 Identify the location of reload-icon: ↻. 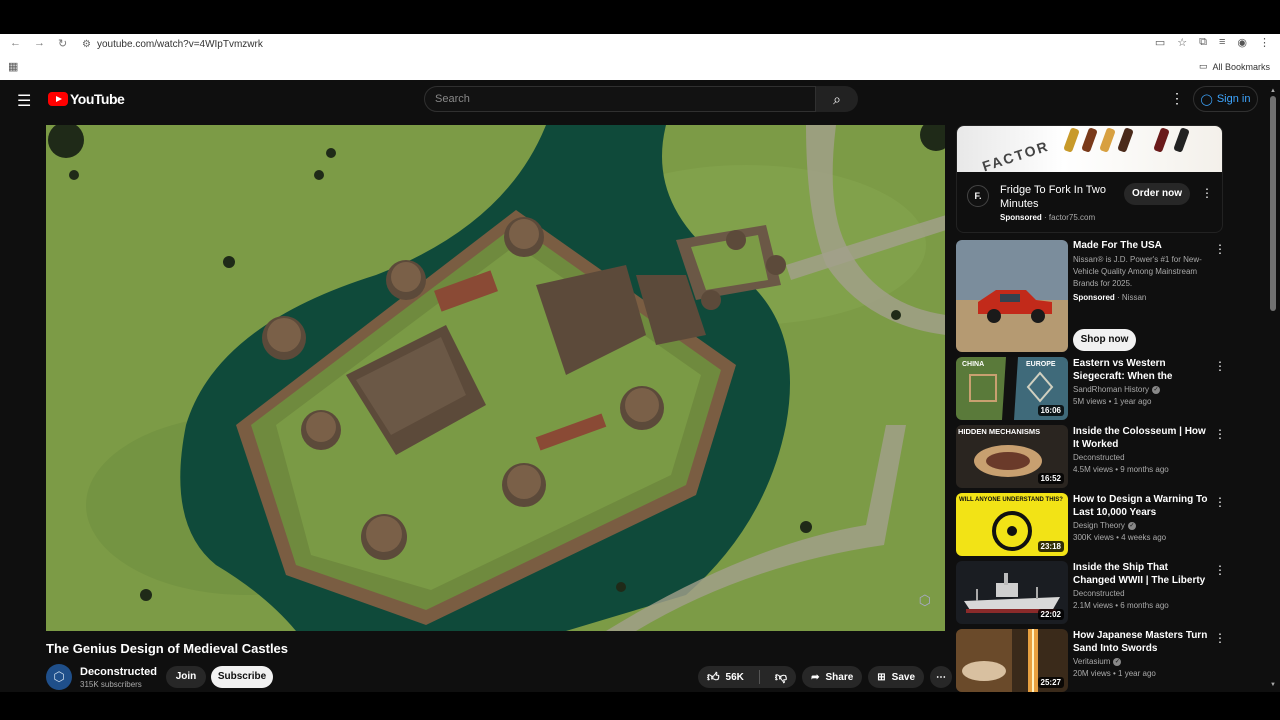
(62, 43).